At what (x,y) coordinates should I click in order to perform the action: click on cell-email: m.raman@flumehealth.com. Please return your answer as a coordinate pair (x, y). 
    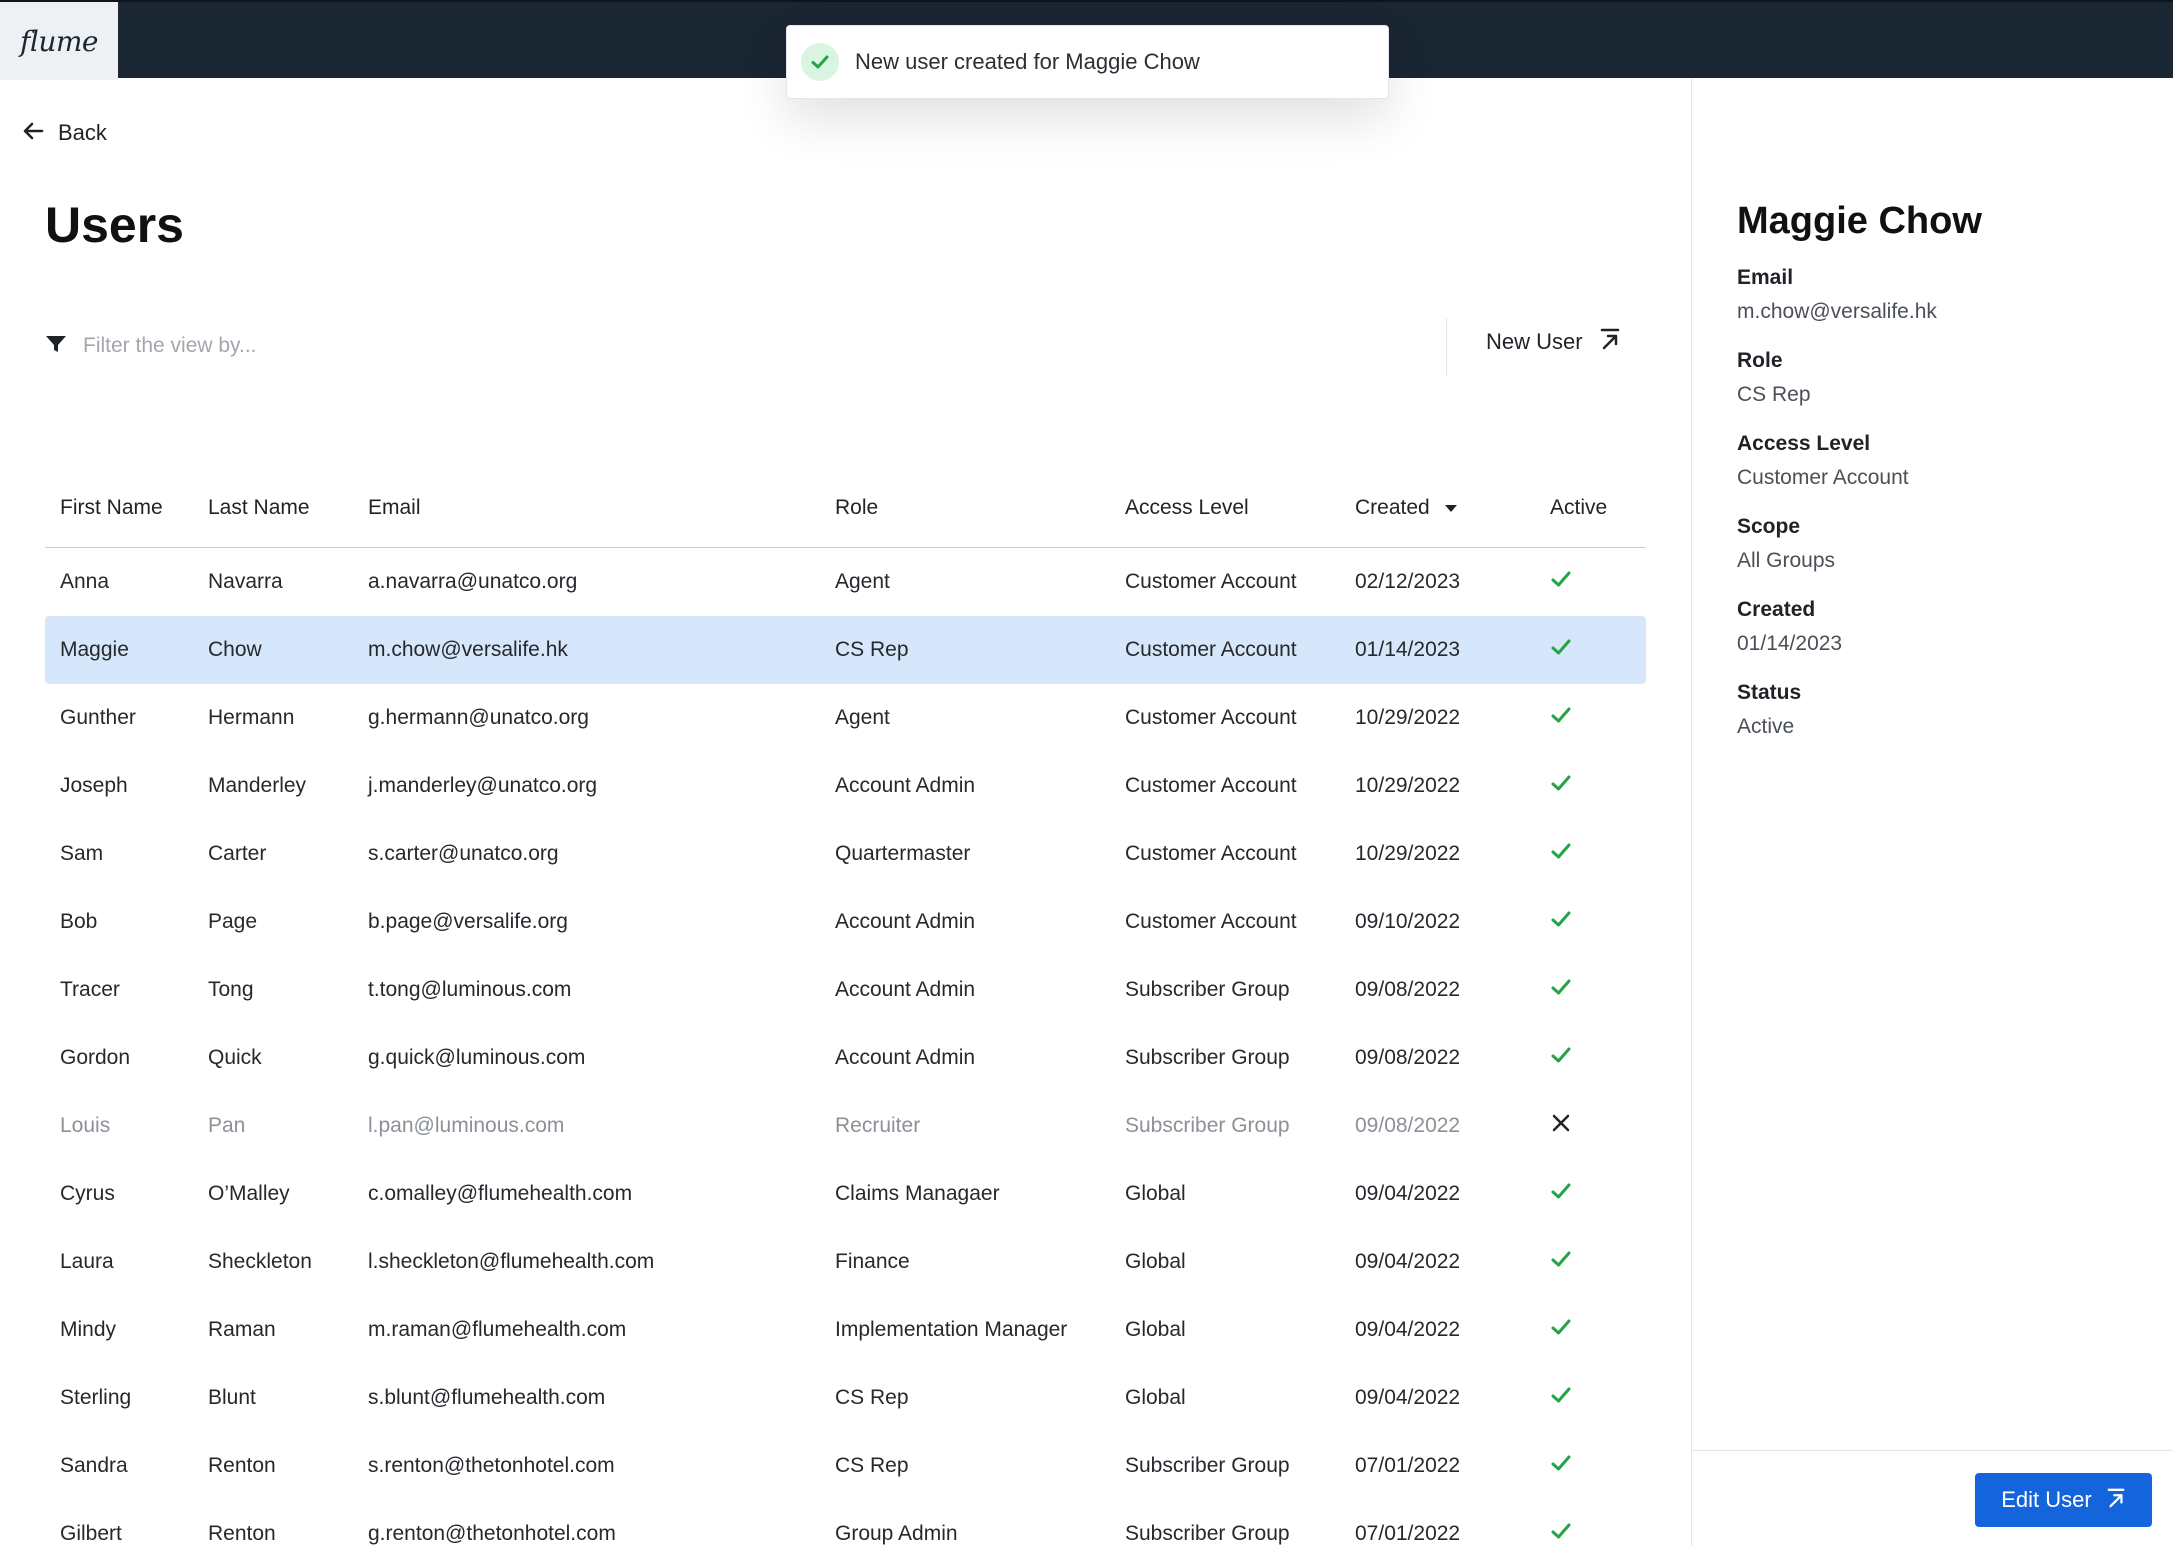
    Looking at the image, I should click on (497, 1329).